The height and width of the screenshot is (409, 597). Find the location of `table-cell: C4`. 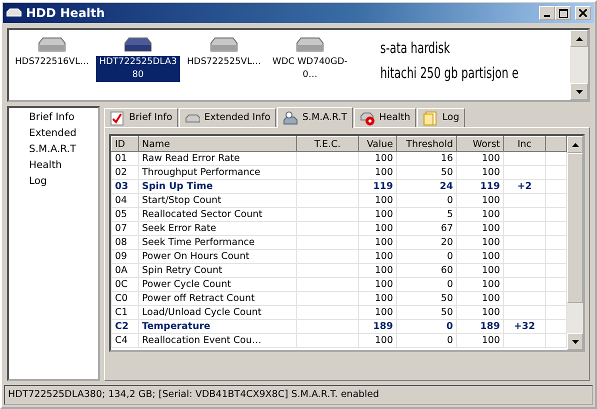

table-cell: C4 is located at coordinates (125, 341).